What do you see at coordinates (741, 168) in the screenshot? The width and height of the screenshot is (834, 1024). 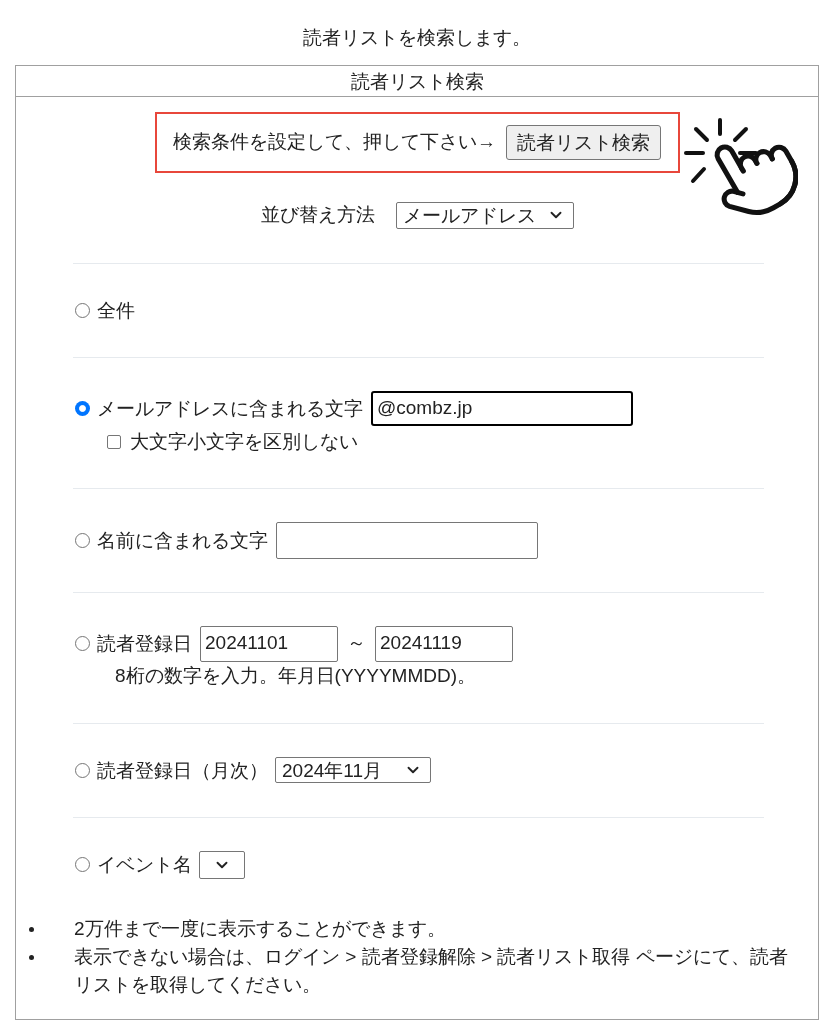 I see `tap-gesture-icon` at bounding box center [741, 168].